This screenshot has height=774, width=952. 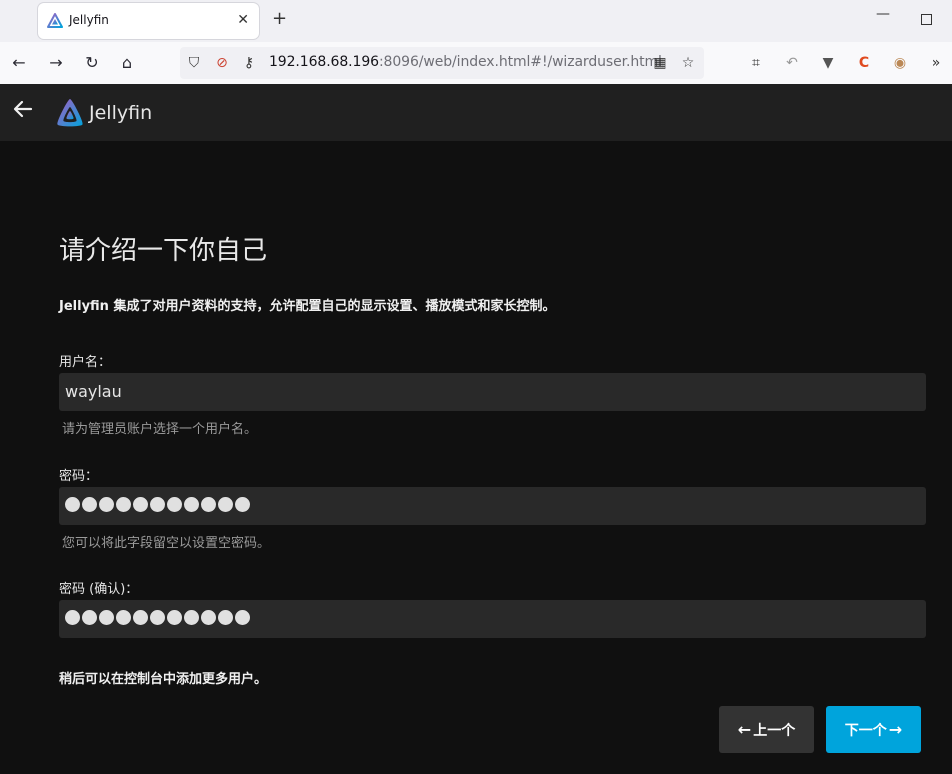 What do you see at coordinates (688, 63) in the screenshot?
I see `bookmark-star-icon: ☆` at bounding box center [688, 63].